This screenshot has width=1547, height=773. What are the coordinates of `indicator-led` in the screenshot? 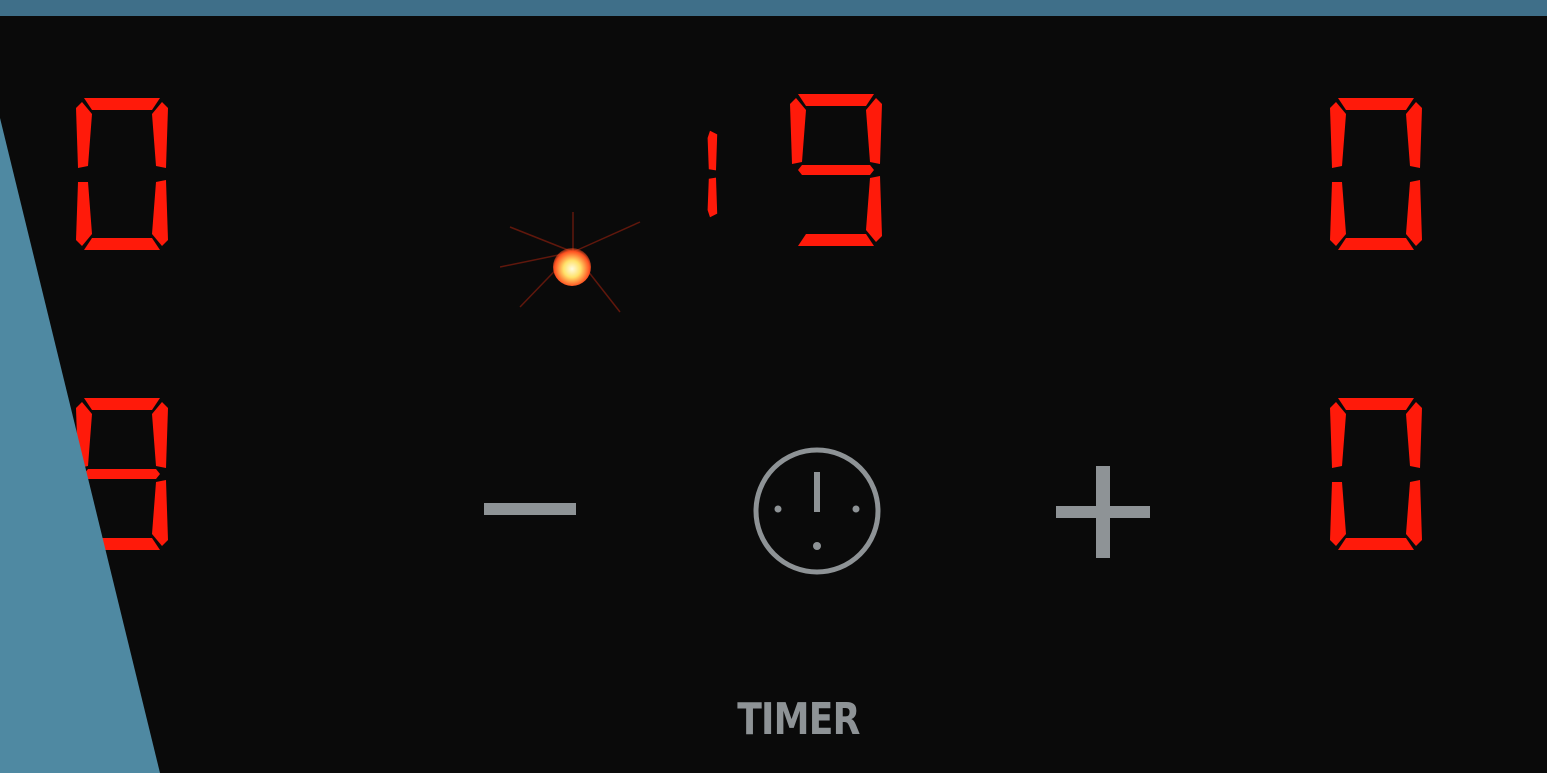 It's located at (572, 267).